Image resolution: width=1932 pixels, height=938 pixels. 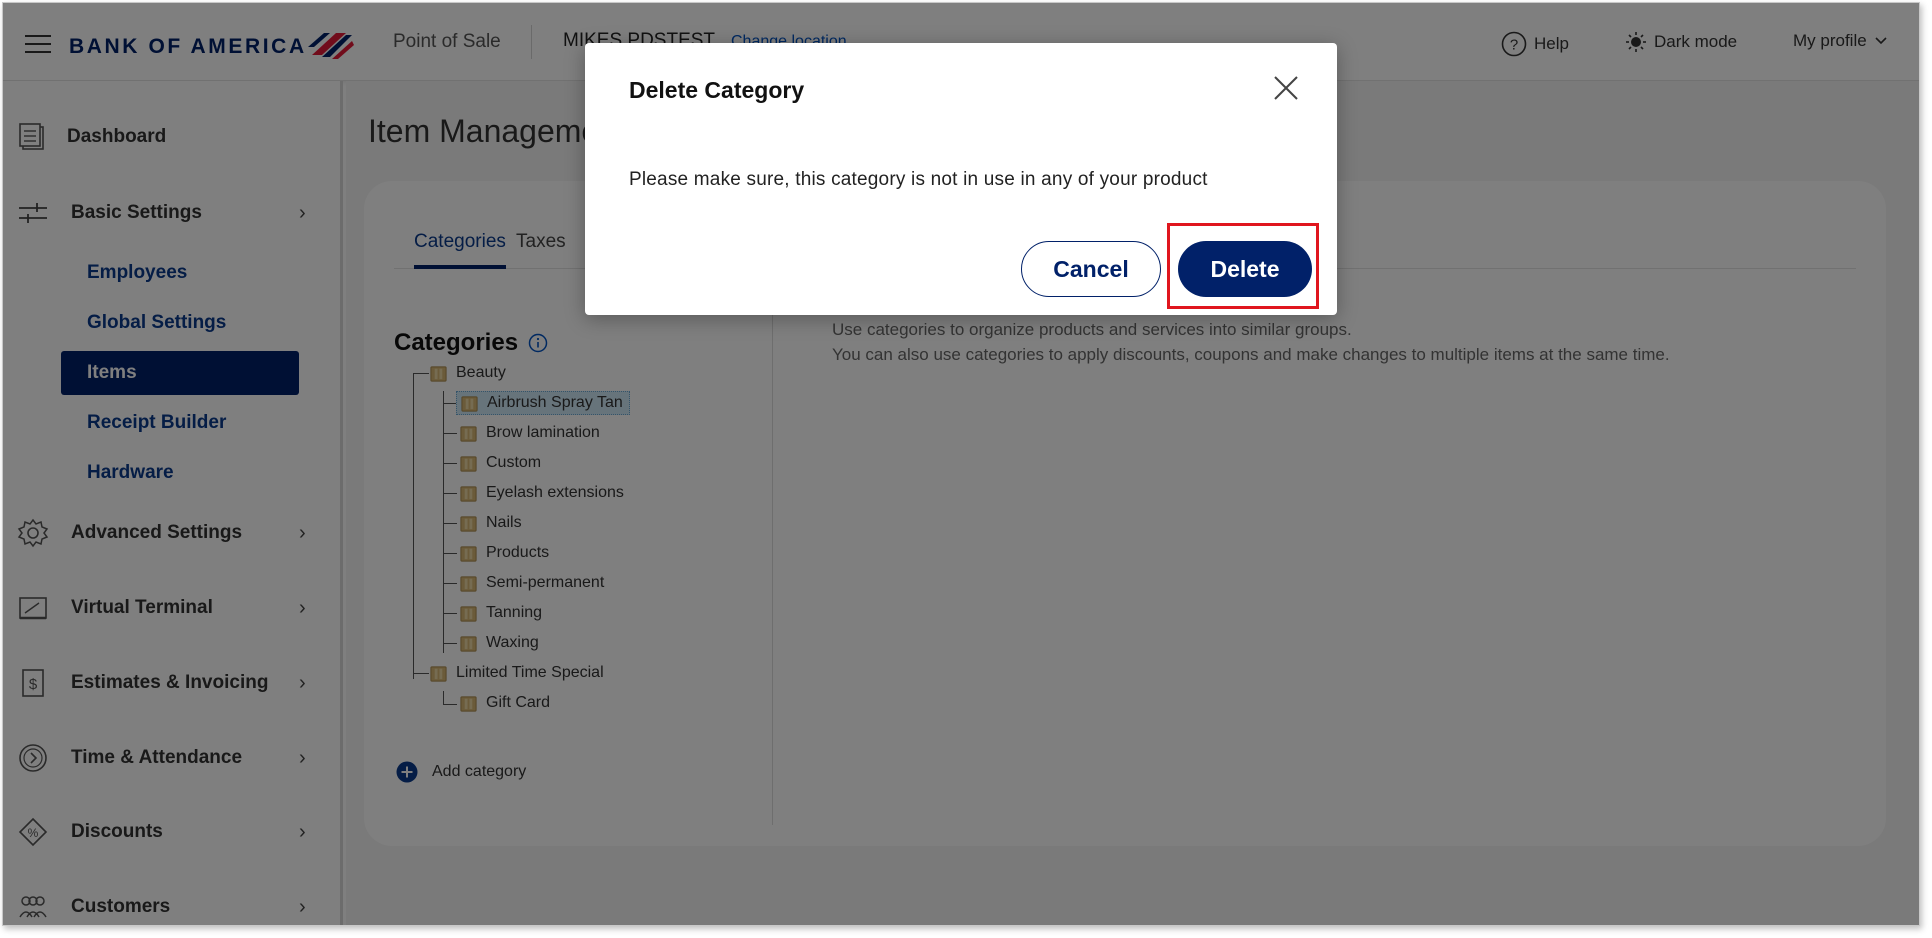 I want to click on cancel-button: Cancel, so click(x=1091, y=269).